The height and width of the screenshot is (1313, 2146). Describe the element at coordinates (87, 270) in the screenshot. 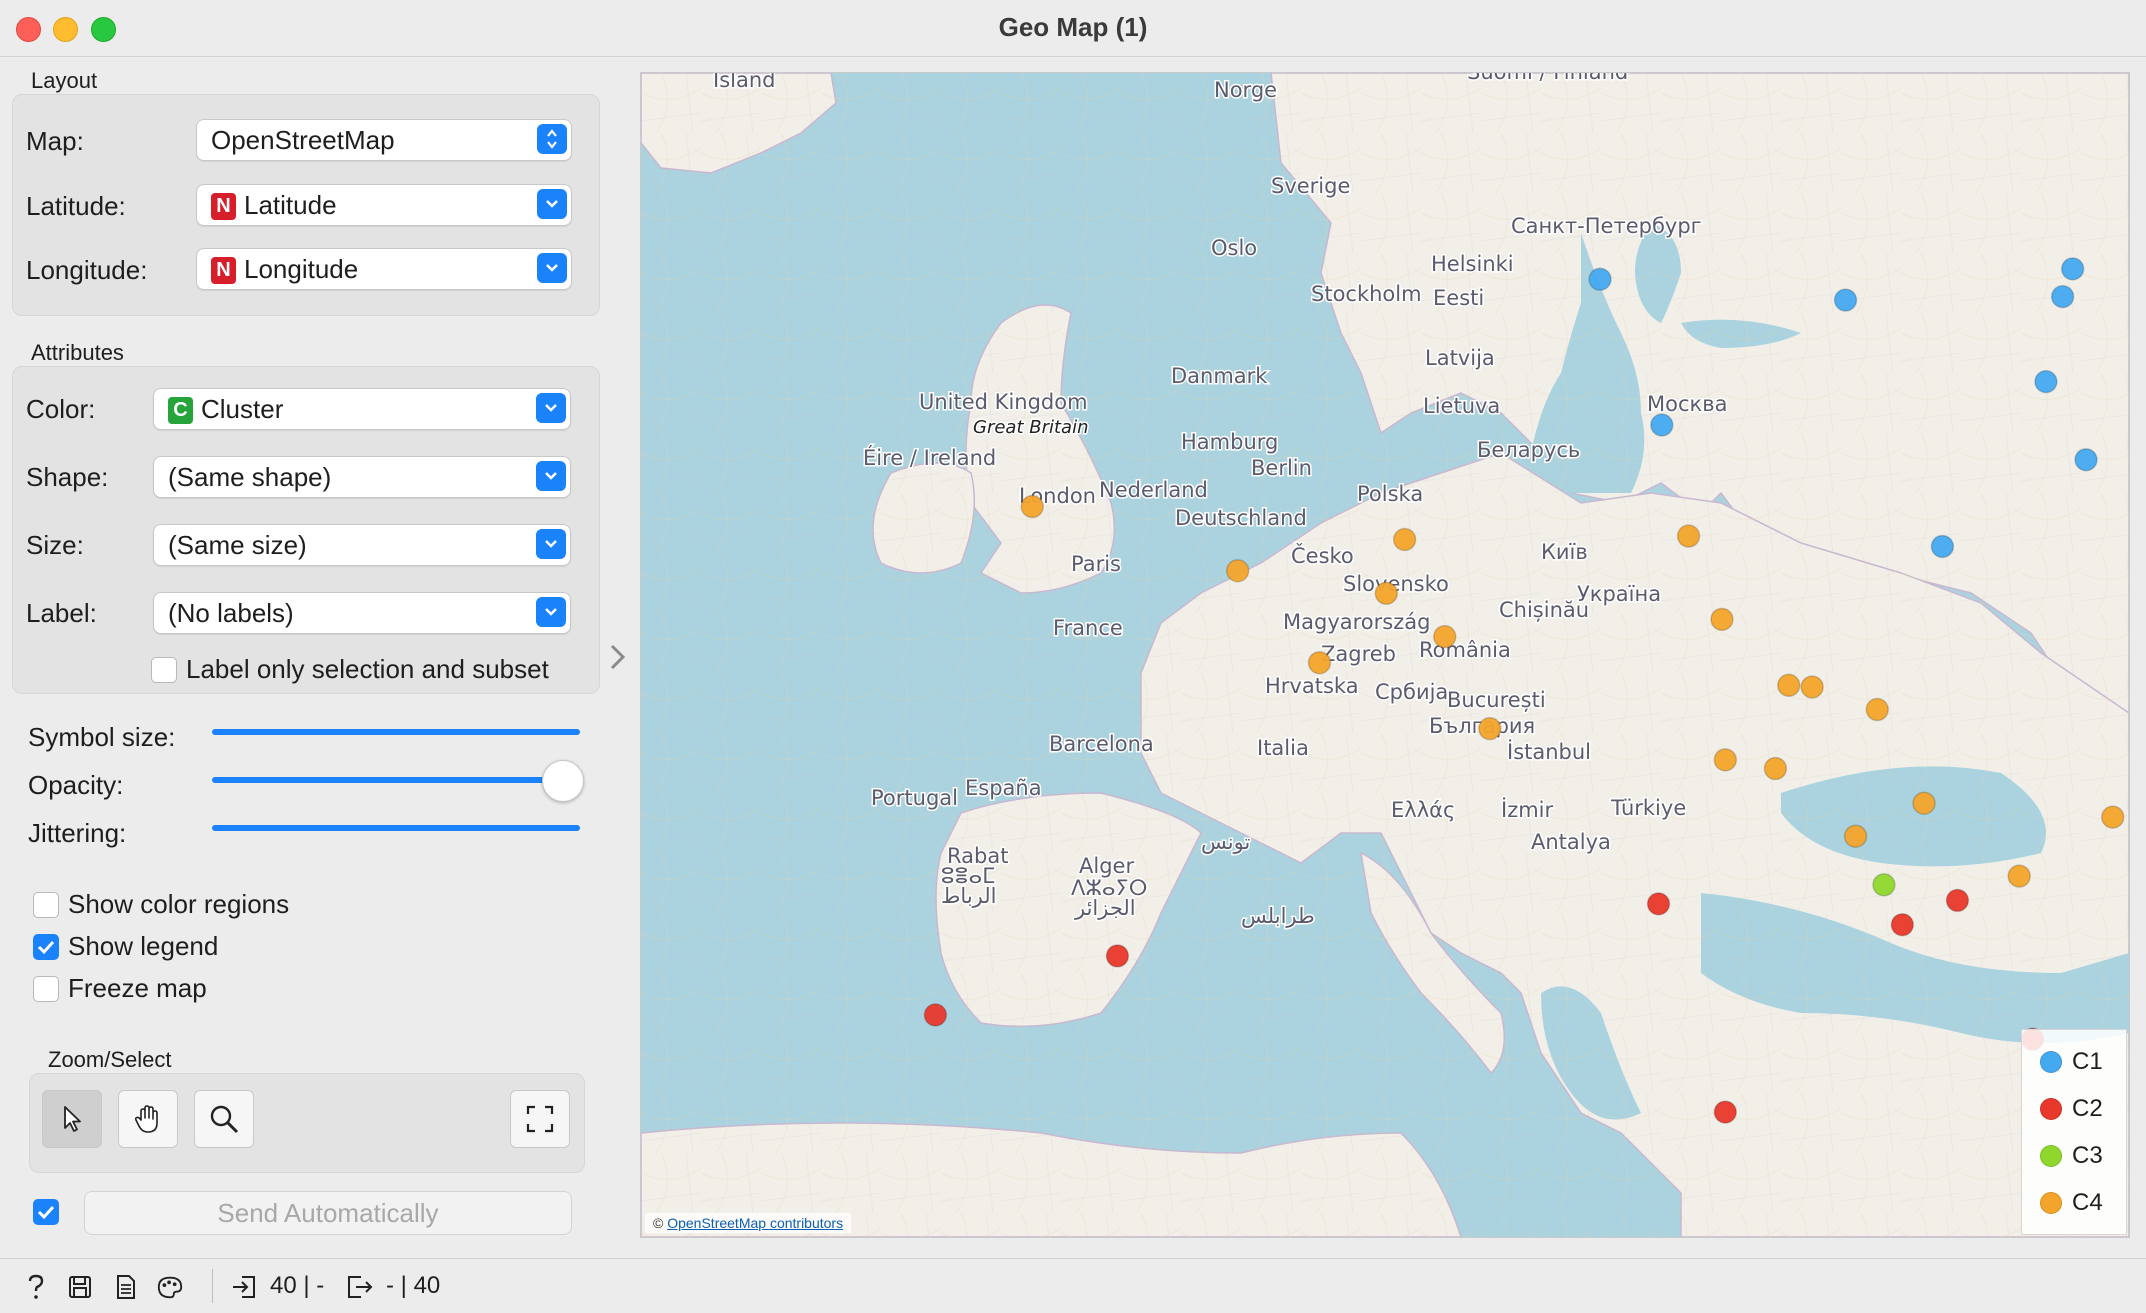

I see `longitude-label: Longitude:` at that location.